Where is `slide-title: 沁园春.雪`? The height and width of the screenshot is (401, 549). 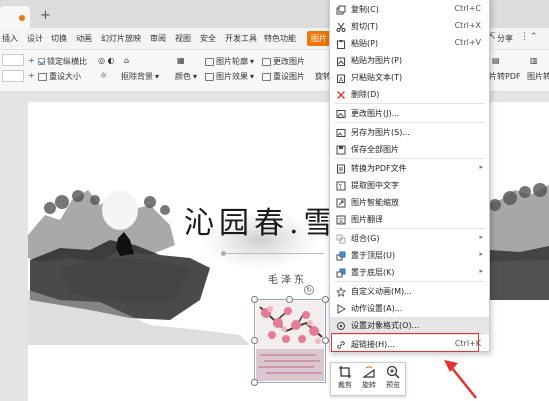
slide-title: 沁园春.雪 is located at coordinates (261, 220).